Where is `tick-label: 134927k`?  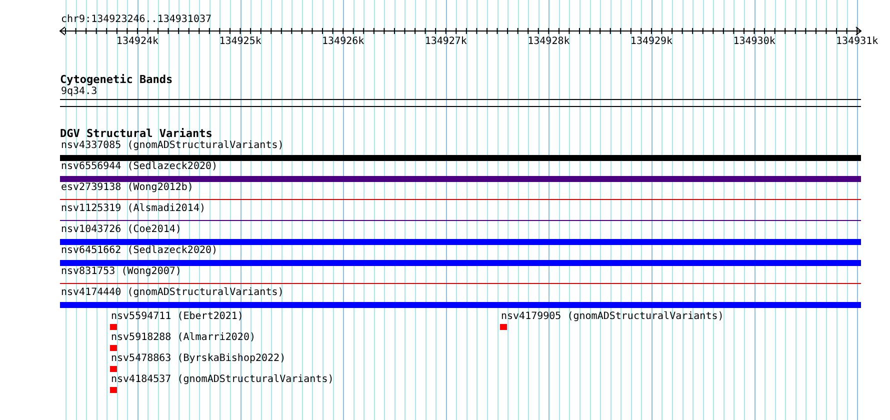
tick-label: 134927k is located at coordinates (445, 41).